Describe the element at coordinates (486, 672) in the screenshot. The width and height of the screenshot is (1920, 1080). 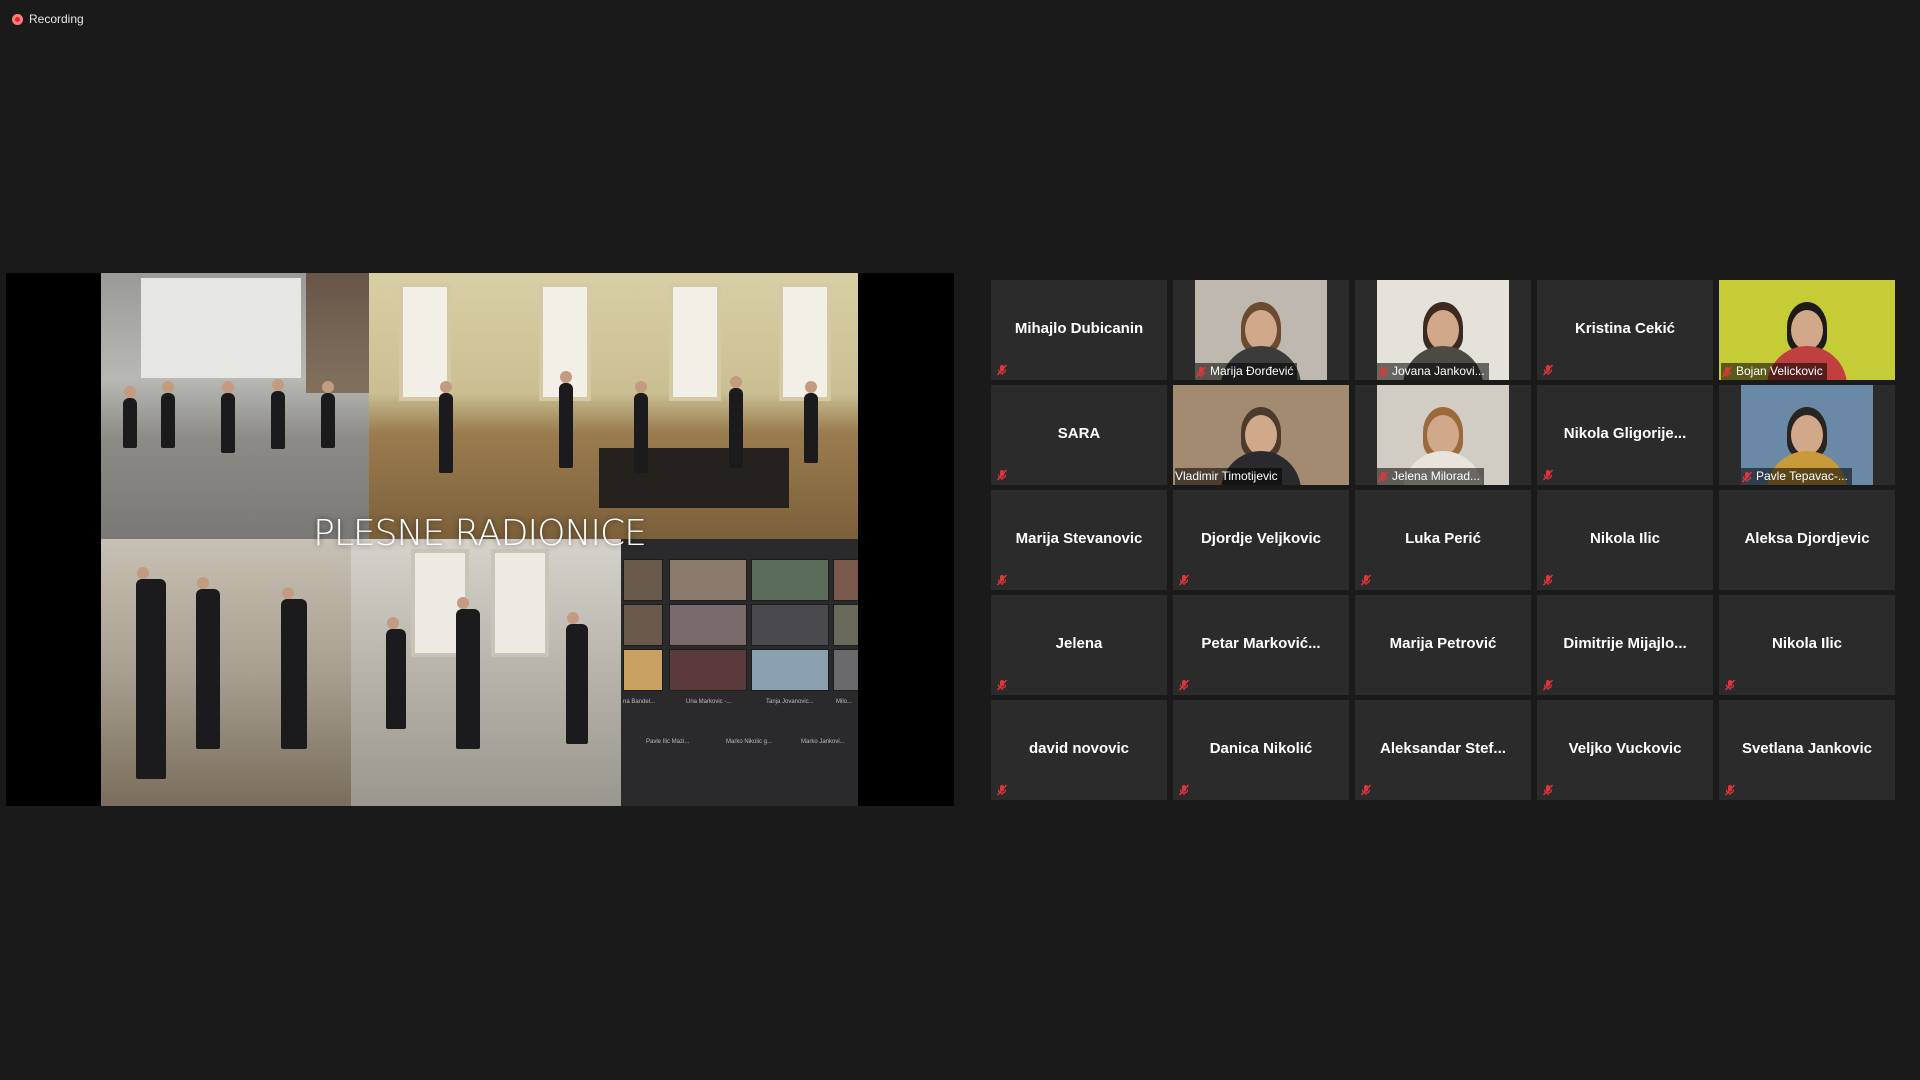
I see `slide-photo-studio` at that location.